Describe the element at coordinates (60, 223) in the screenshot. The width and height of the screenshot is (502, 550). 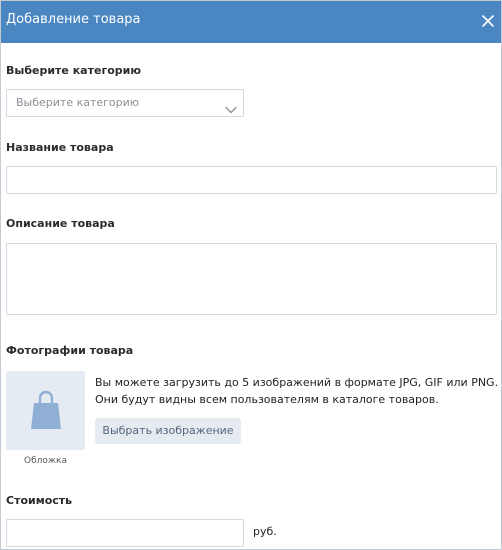
I see `product-description-label: Описание товара` at that location.